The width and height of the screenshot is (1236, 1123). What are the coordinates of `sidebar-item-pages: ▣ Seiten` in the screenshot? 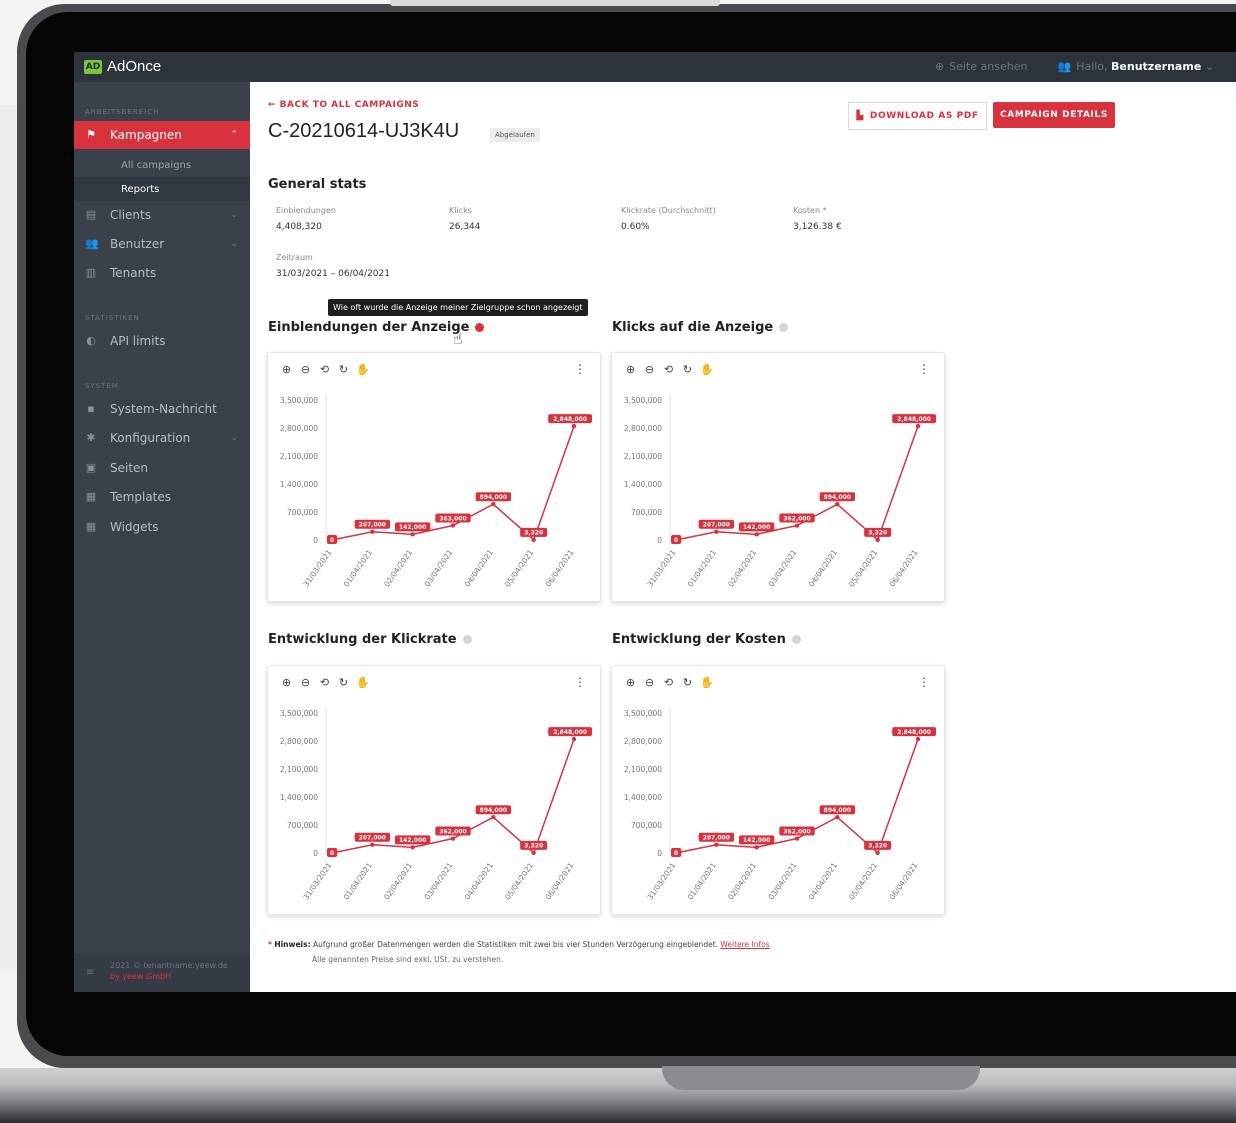 It's located at (162, 468).